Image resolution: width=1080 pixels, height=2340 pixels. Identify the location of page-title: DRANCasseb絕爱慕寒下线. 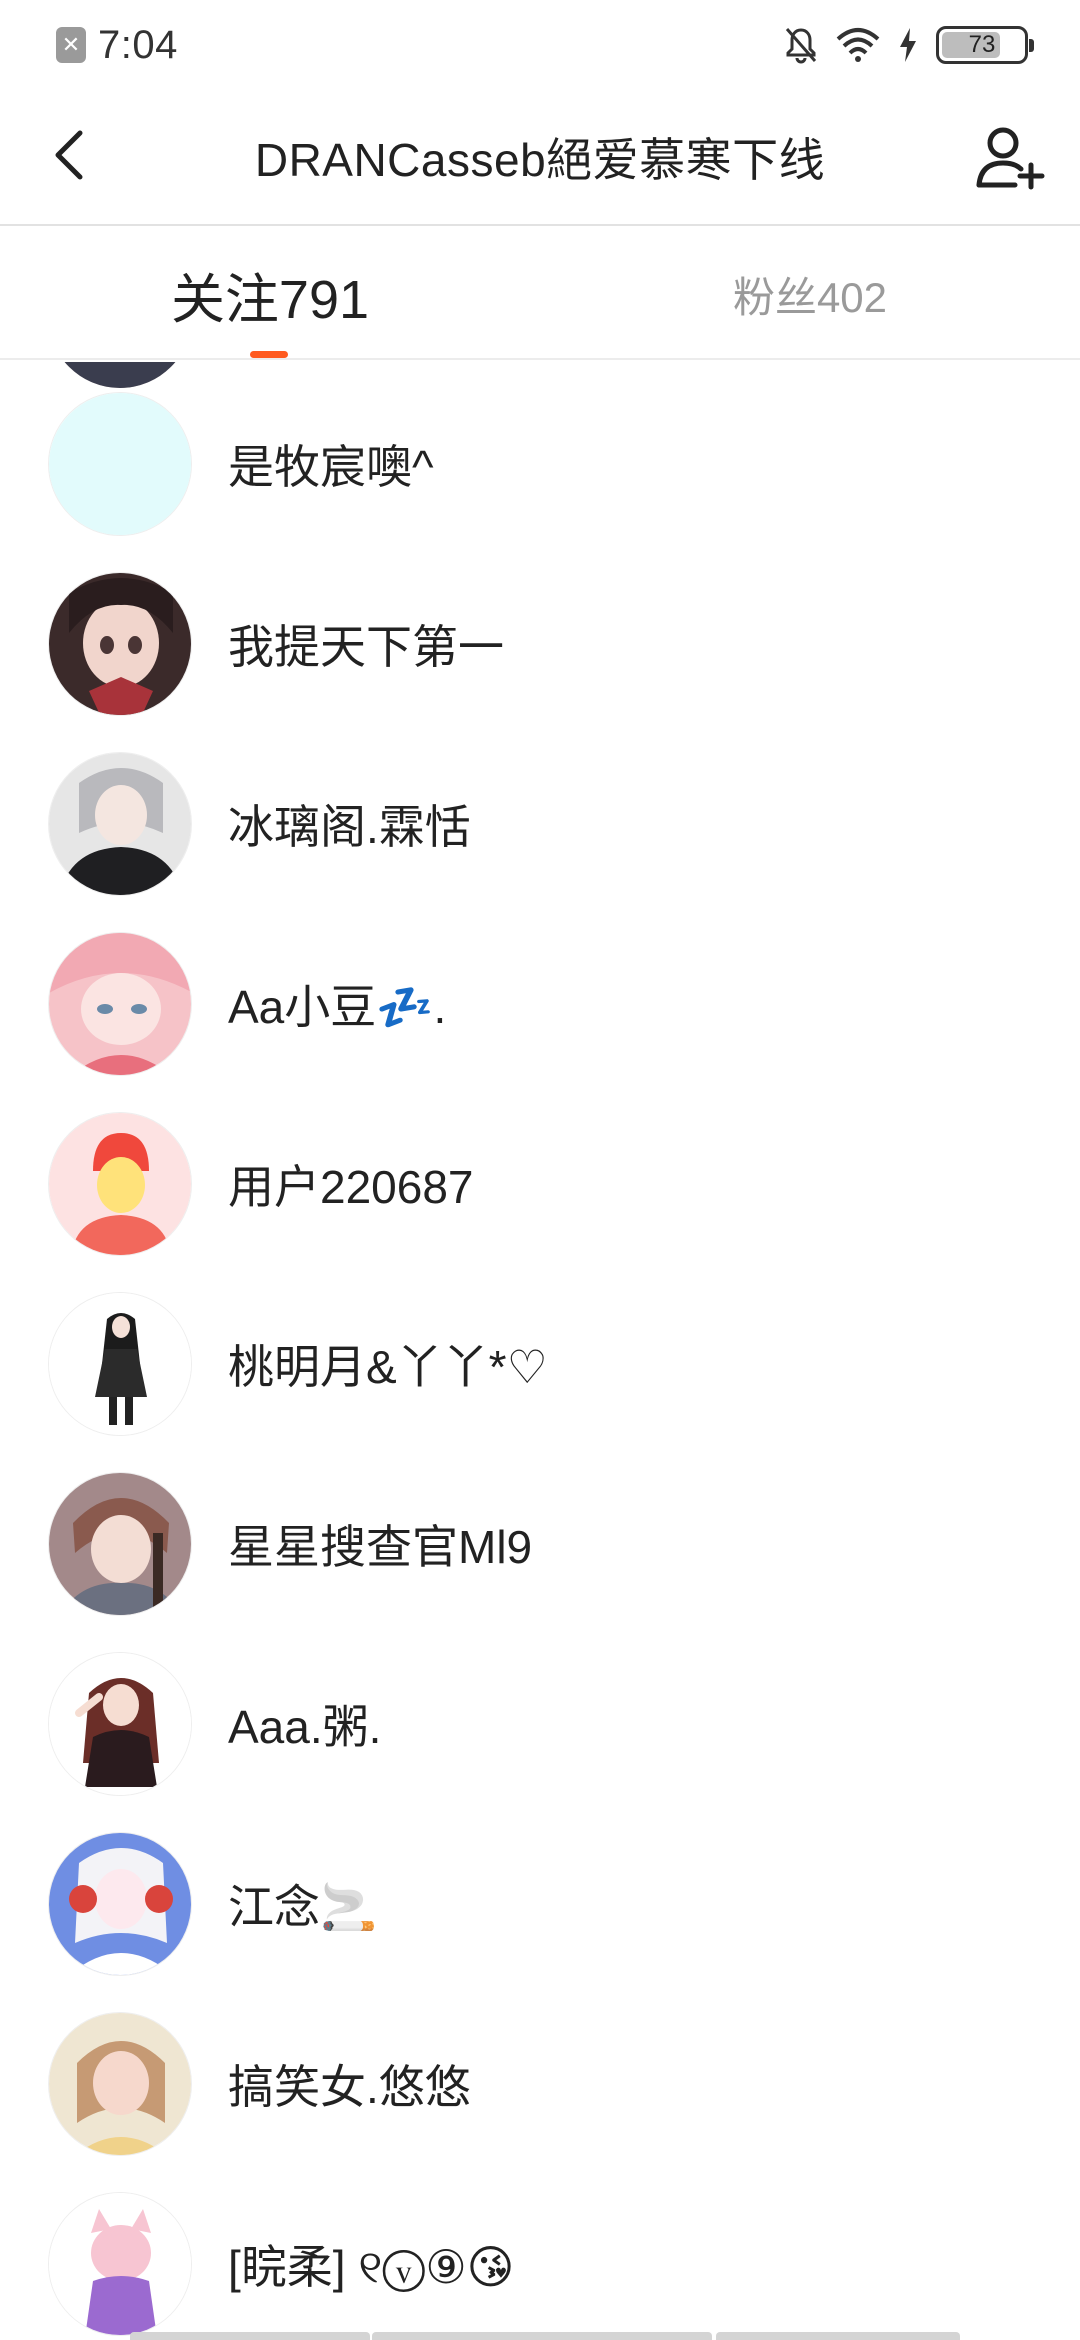
(540, 160).